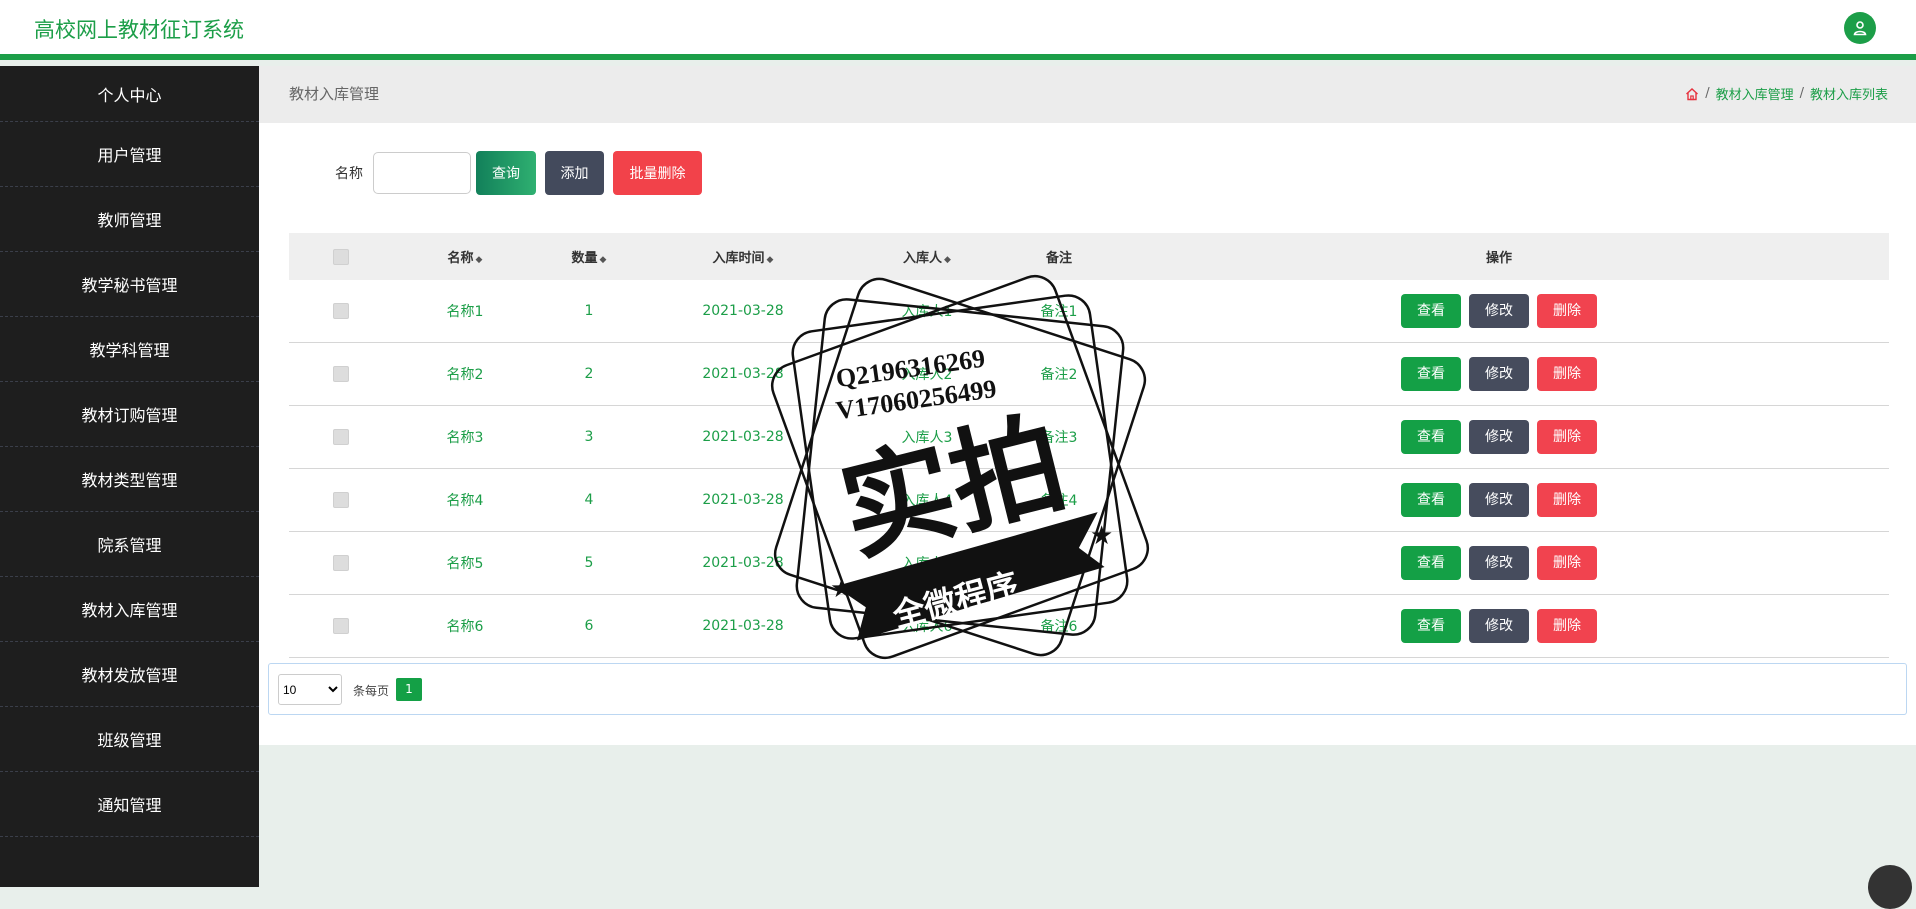  I want to click on sidebar-item-label: 教材类型管理, so click(129, 480).